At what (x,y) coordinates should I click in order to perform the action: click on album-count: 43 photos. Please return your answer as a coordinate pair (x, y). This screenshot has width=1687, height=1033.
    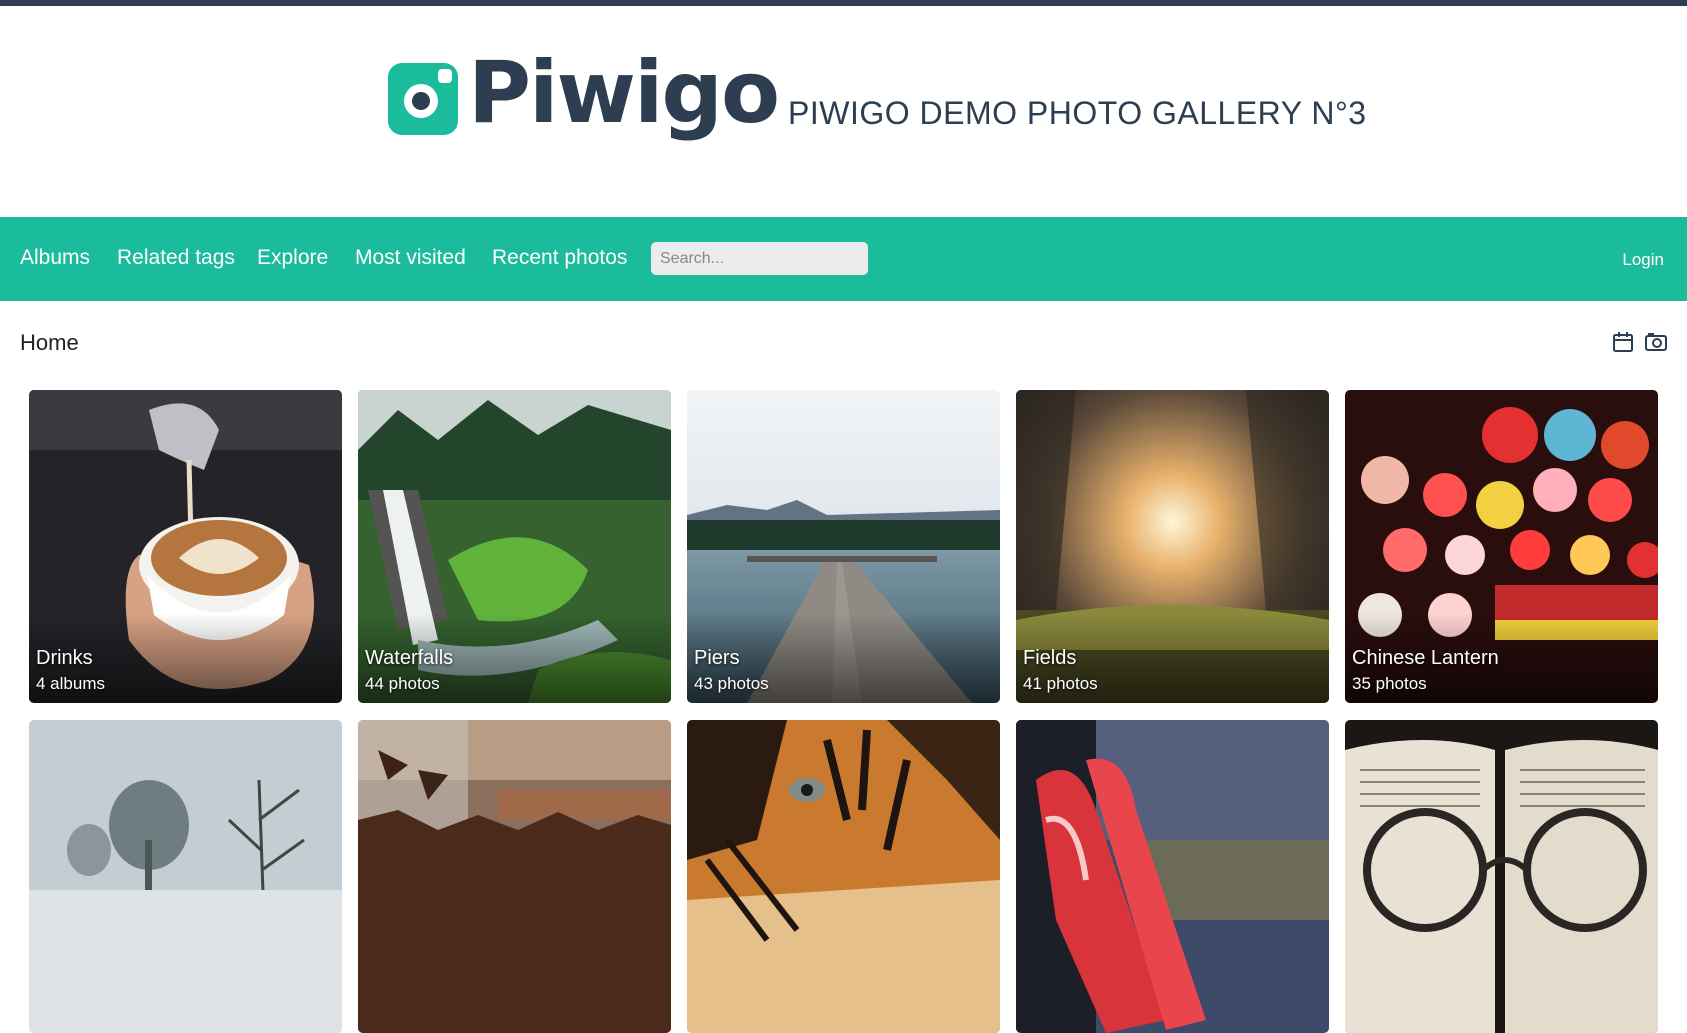
    Looking at the image, I should click on (731, 683).